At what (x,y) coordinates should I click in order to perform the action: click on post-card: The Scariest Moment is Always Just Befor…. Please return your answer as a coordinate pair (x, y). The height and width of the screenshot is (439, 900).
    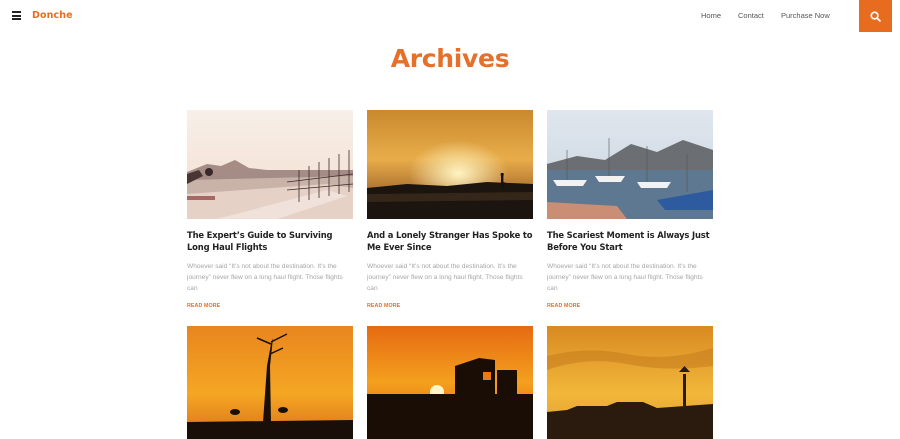
    Looking at the image, I should click on (630, 211).